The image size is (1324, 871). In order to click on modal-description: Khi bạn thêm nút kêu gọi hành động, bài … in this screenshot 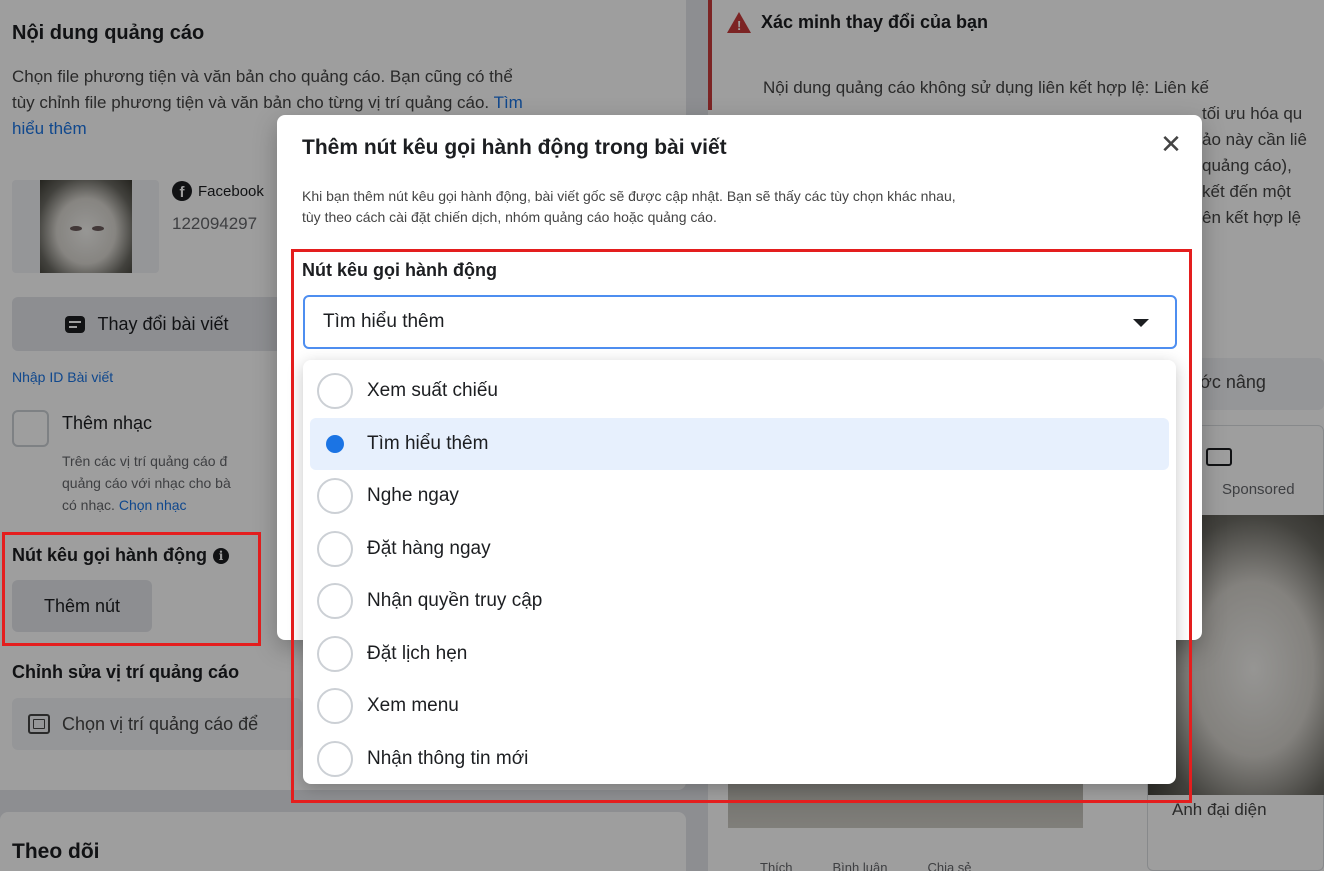, I will do `click(629, 206)`.